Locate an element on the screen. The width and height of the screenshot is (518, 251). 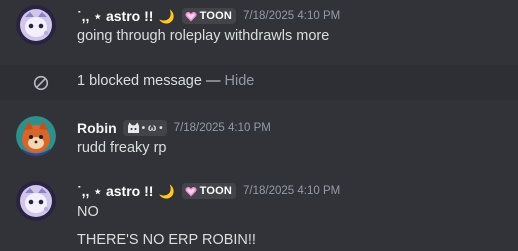
message-text: rudd freaky rp is located at coordinates (122, 148).